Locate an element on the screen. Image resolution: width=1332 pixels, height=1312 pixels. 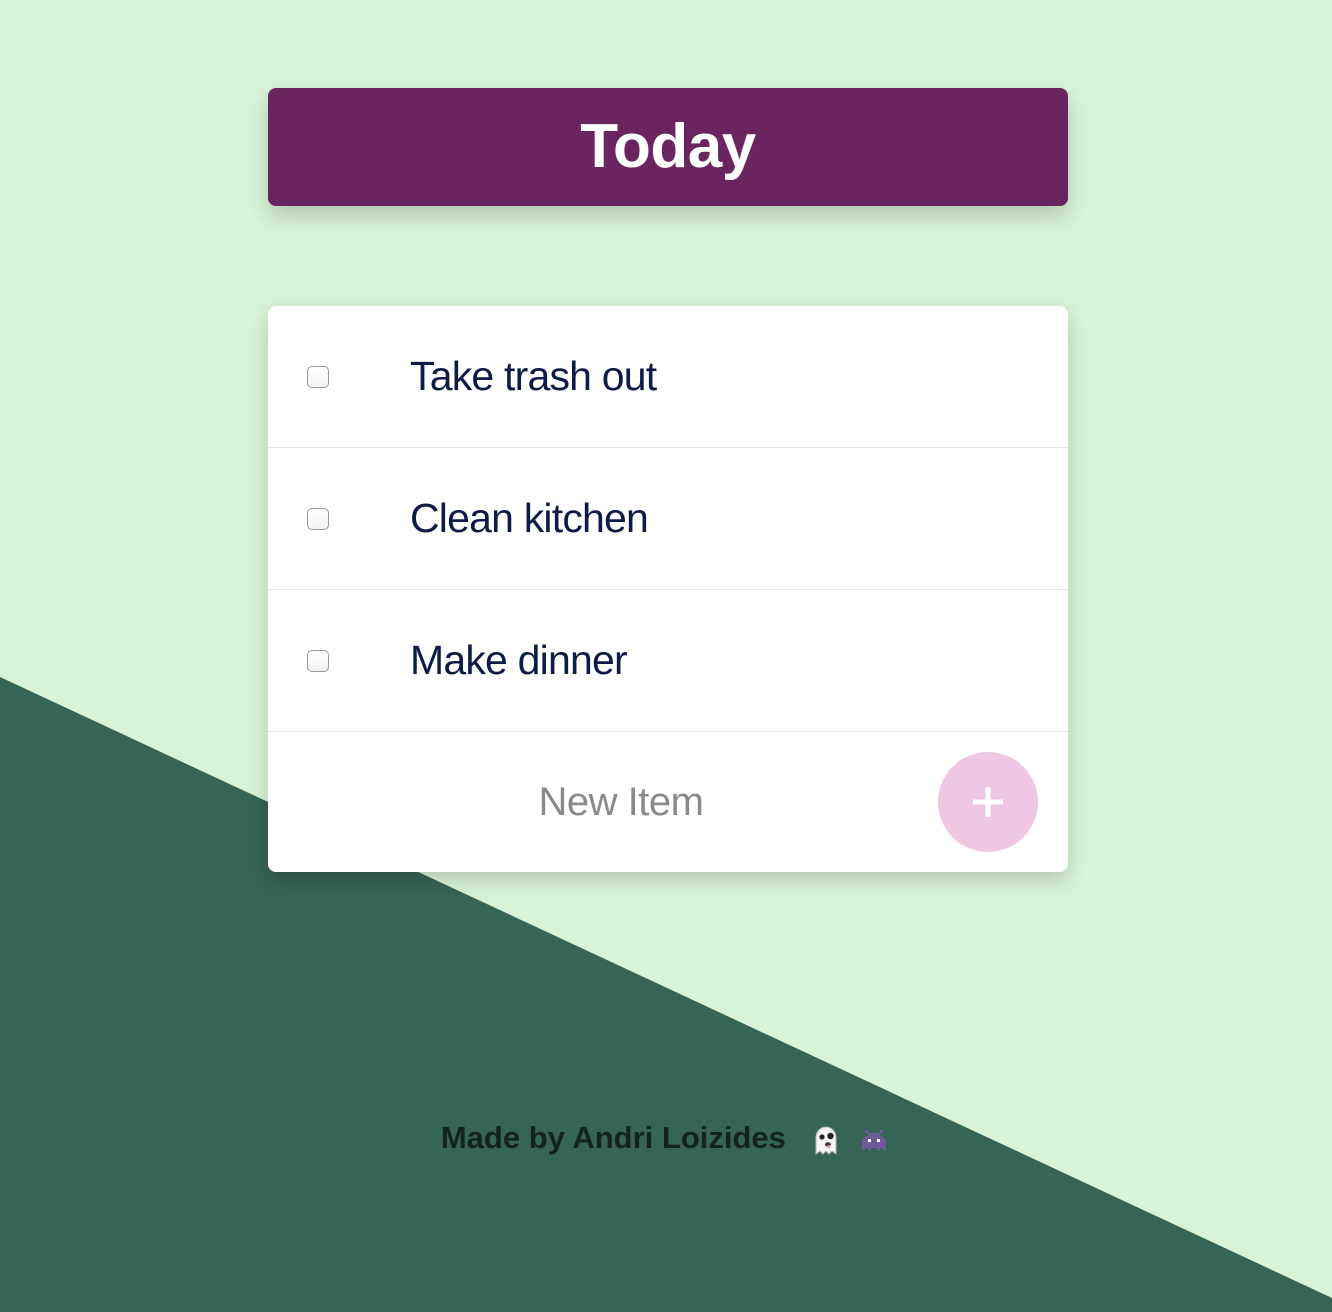
page-header: Today is located at coordinates (668, 147).